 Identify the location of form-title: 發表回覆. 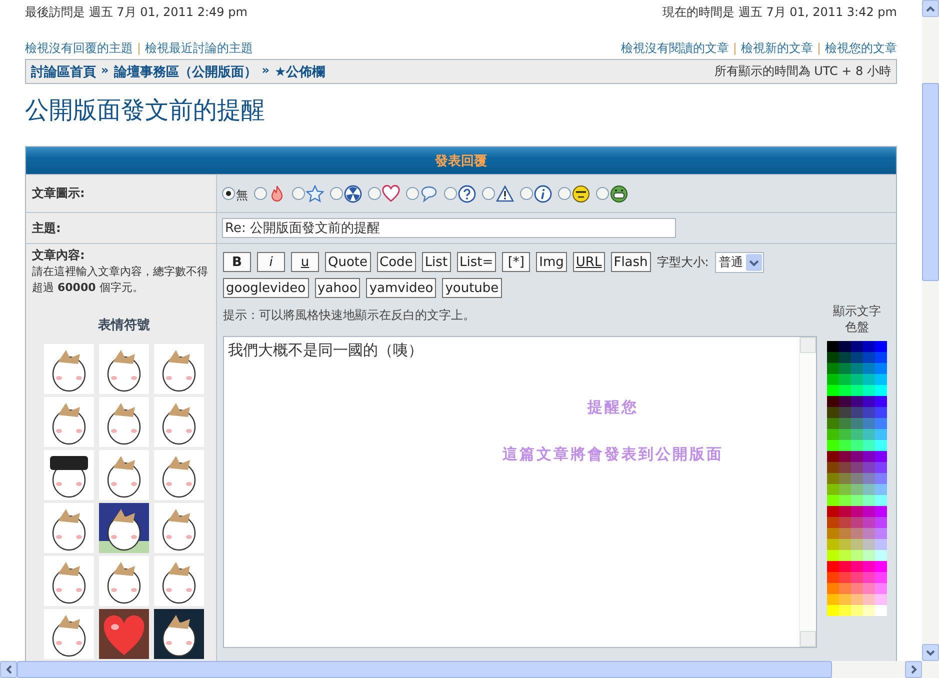
(461, 161).